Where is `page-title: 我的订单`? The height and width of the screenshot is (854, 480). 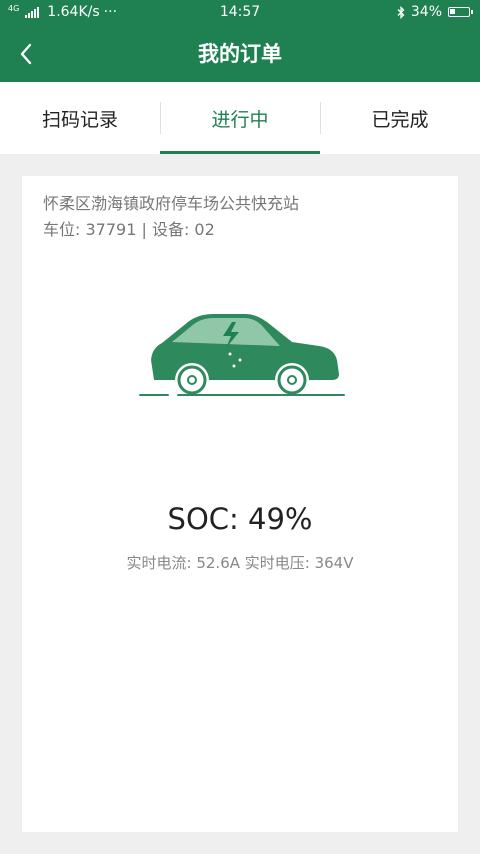
page-title: 我的订单 is located at coordinates (240, 54).